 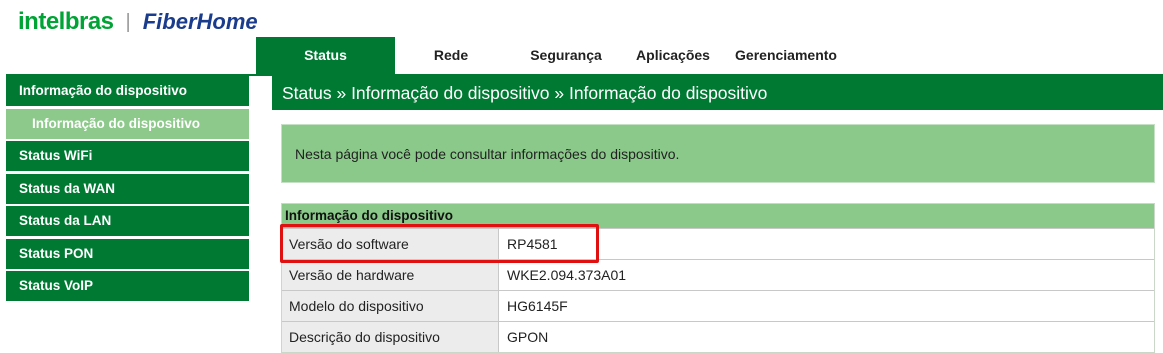 I want to click on row-value: HG6145F, so click(x=826, y=306).